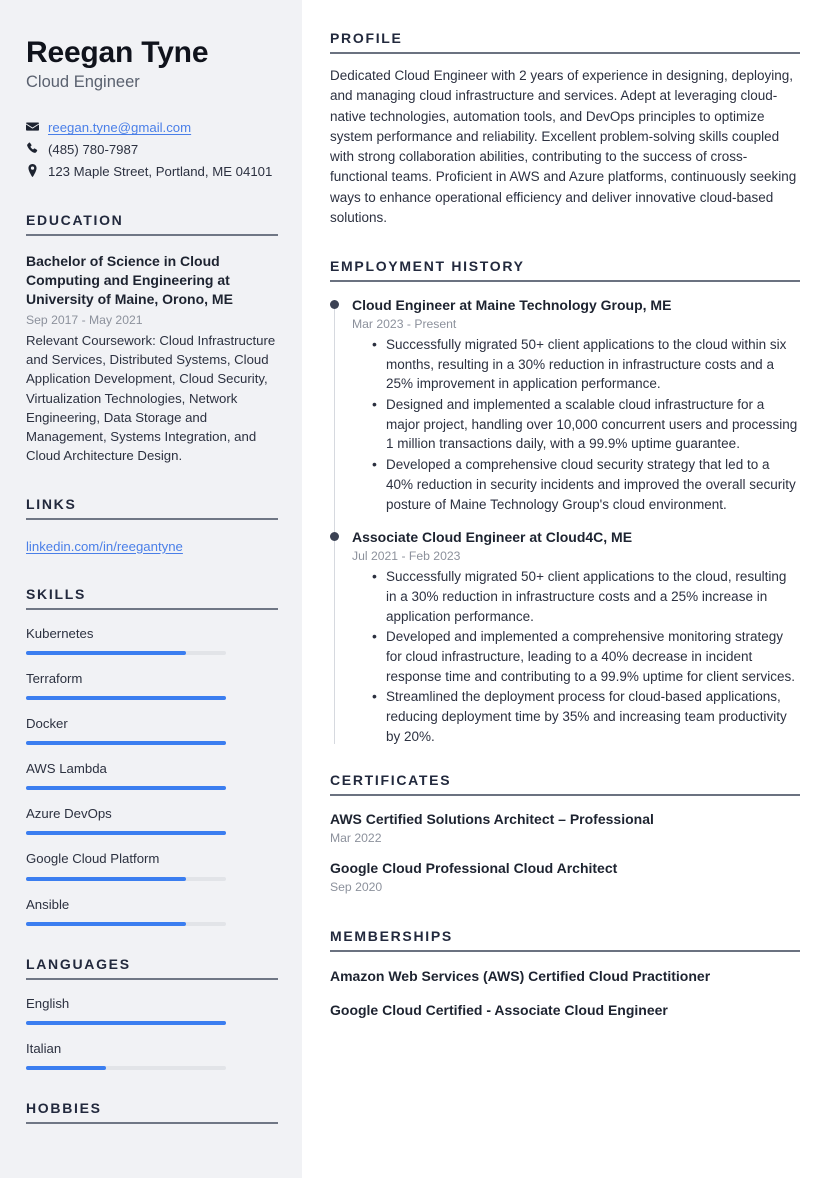  I want to click on skill-item: AWS Lambda, so click(152, 775).